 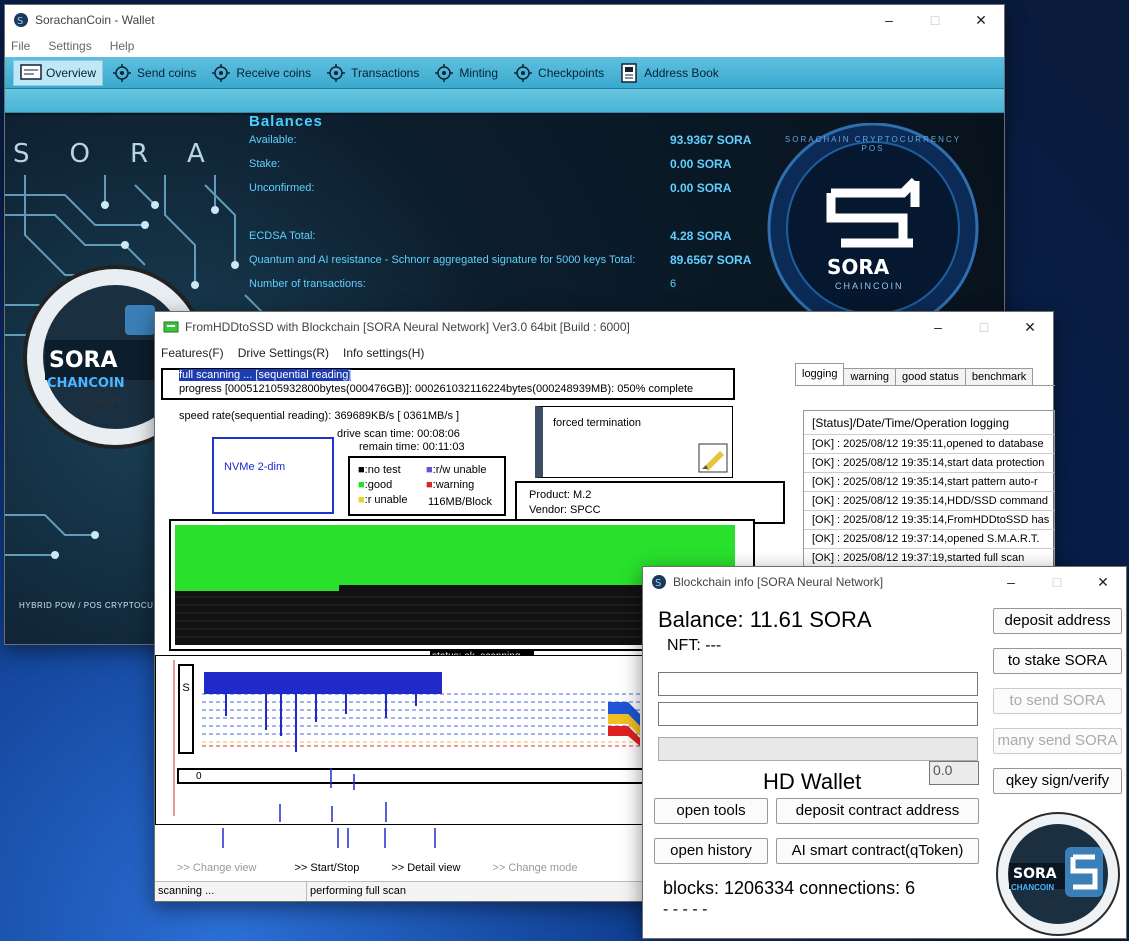 I want to click on send-coins-label: Send coins, so click(x=167, y=72).